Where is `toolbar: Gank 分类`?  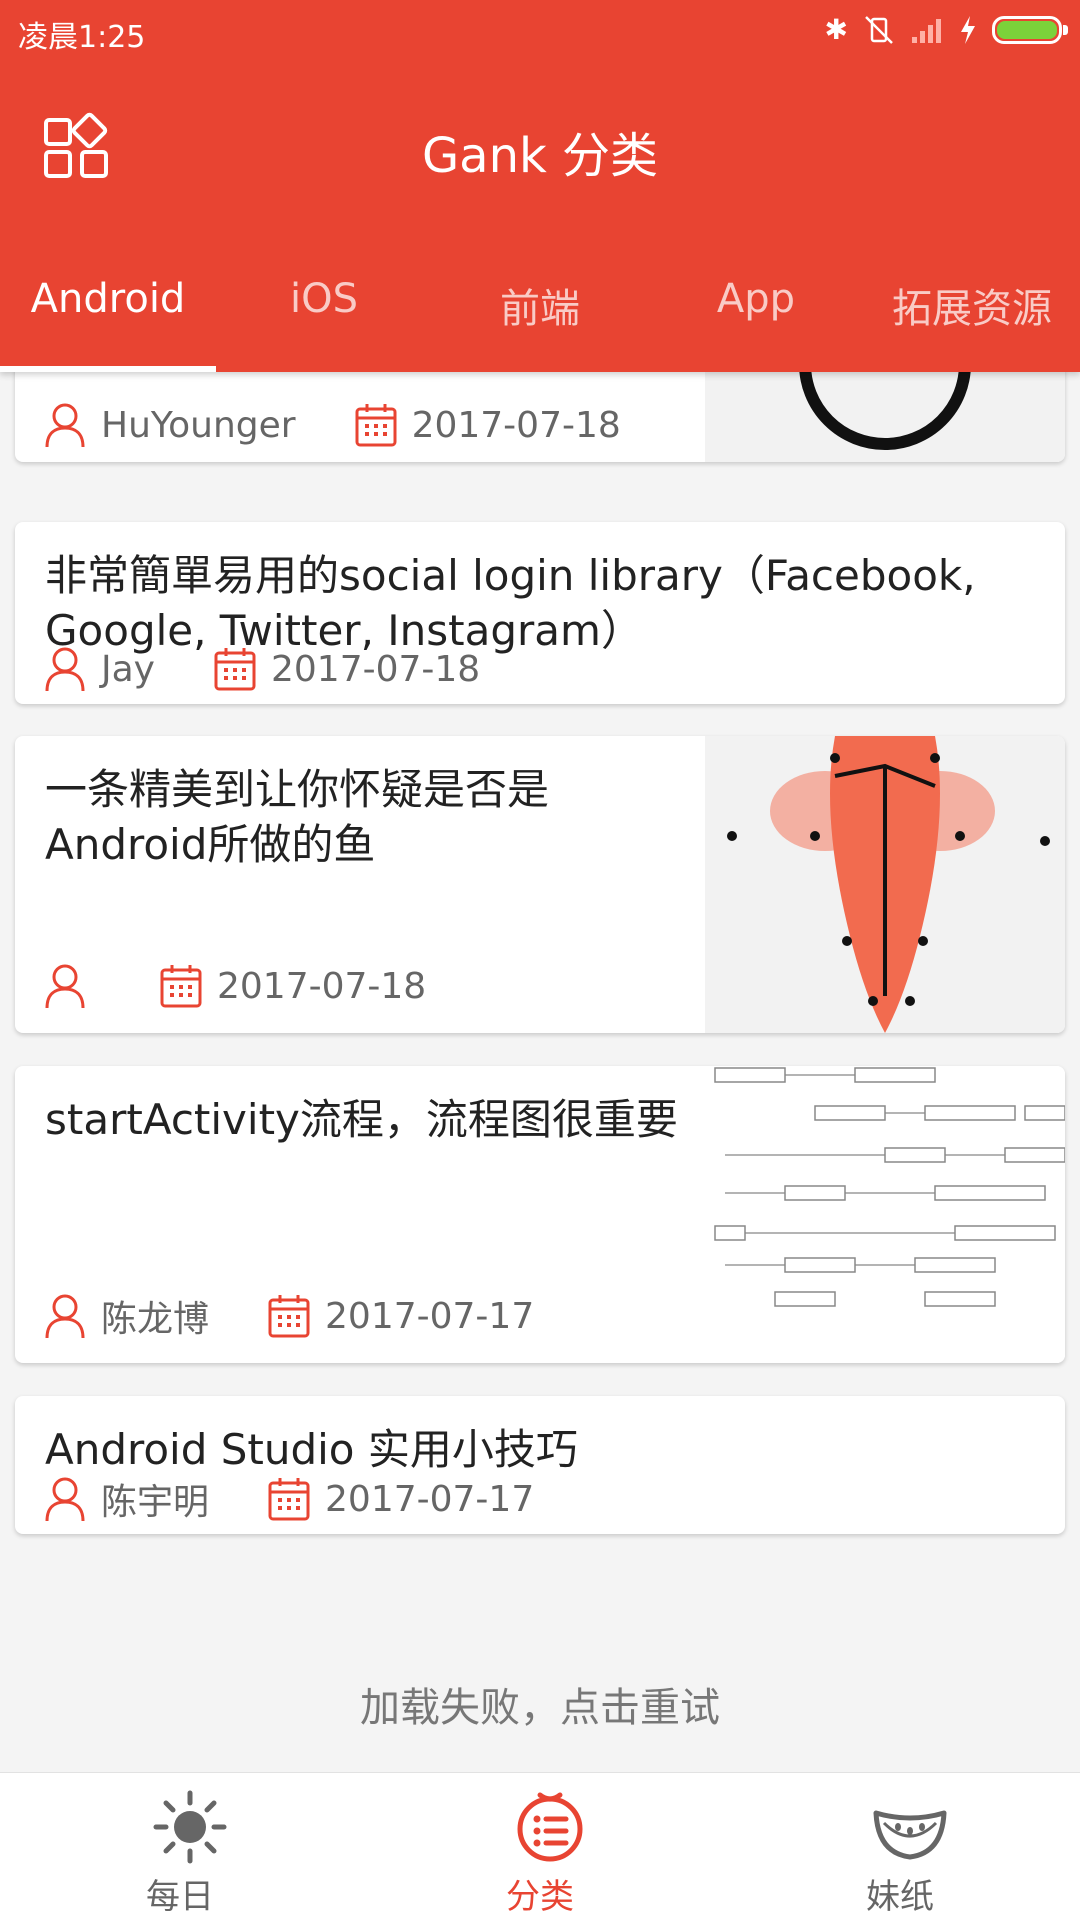
toolbar: Gank 分类 is located at coordinates (540, 147).